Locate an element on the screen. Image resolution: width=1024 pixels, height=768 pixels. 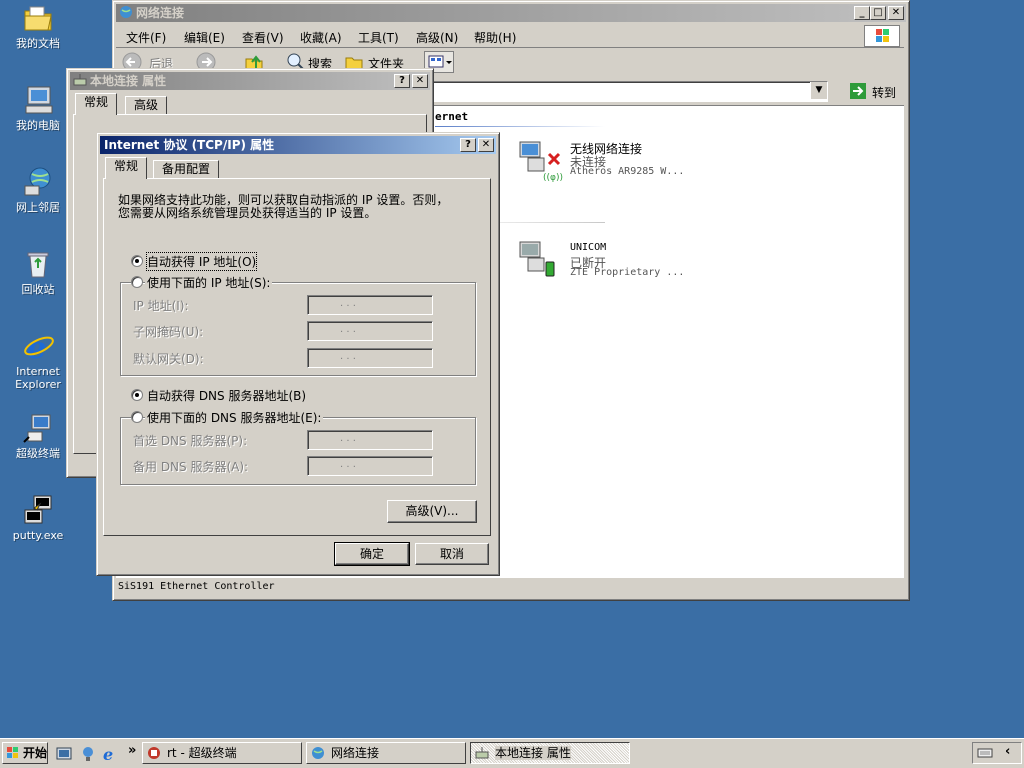
cancel-button: 取消 is located at coordinates (452, 554).